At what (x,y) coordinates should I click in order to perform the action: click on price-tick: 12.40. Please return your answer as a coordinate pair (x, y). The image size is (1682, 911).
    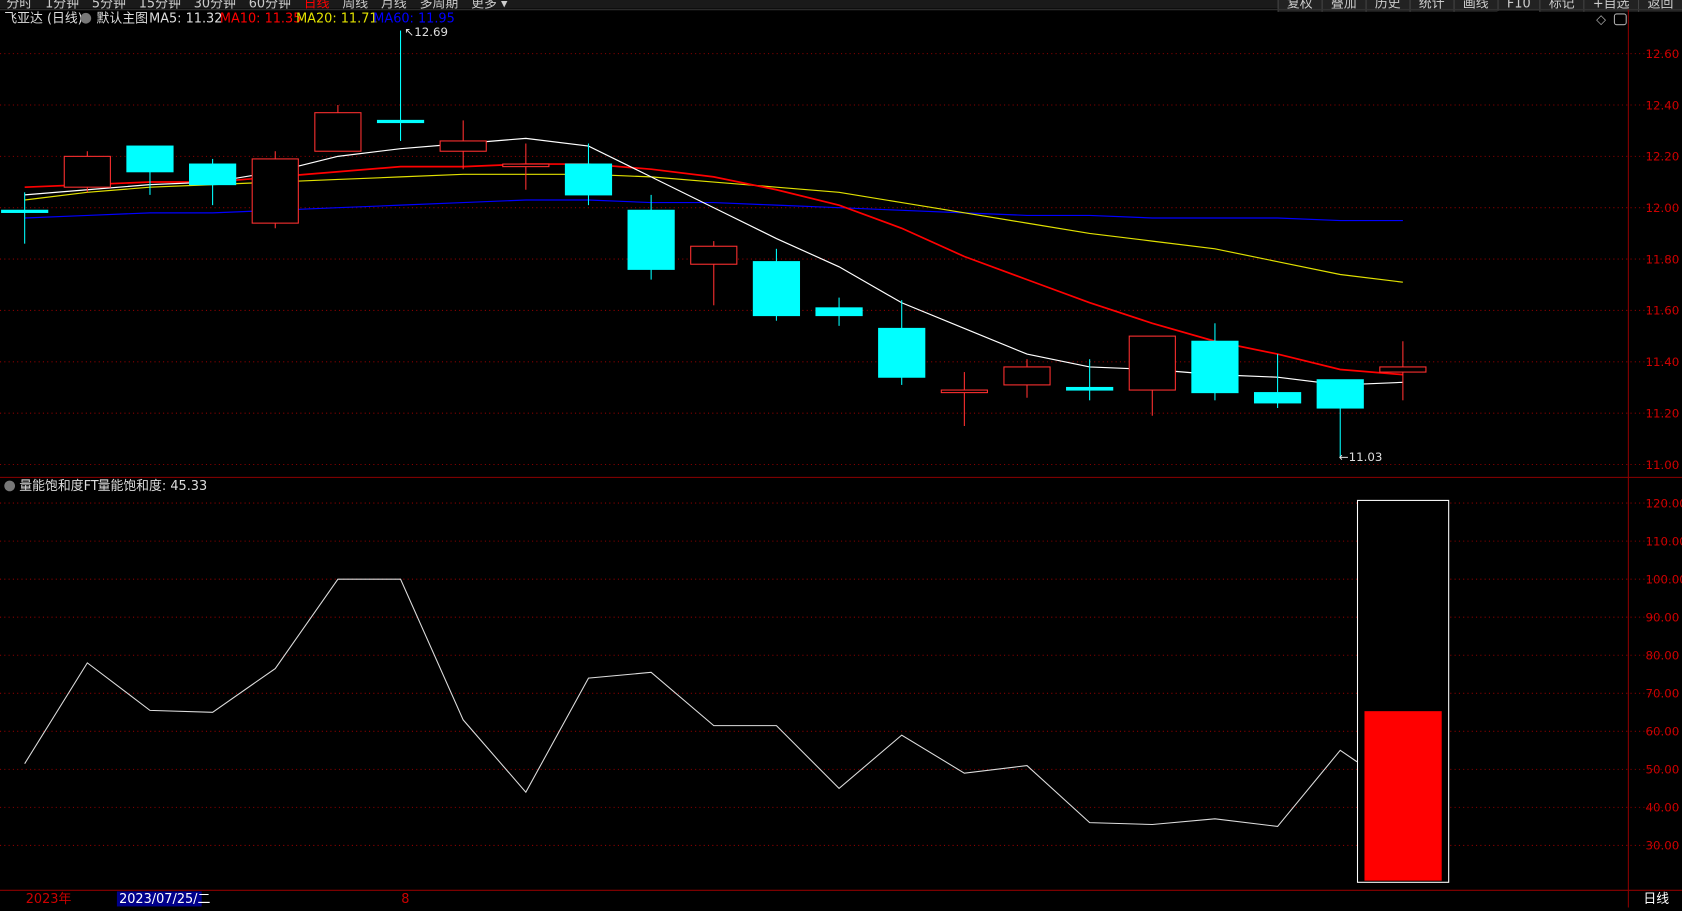
    Looking at the image, I should click on (1663, 105).